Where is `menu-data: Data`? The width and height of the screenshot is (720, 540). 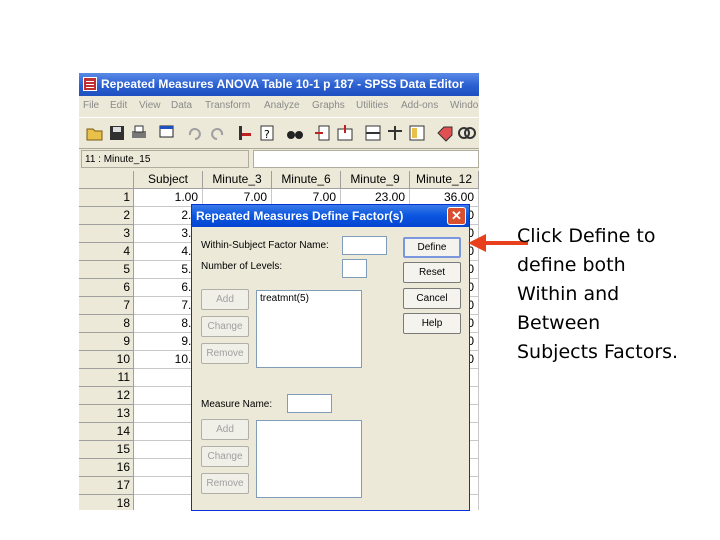 menu-data: Data is located at coordinates (181, 106).